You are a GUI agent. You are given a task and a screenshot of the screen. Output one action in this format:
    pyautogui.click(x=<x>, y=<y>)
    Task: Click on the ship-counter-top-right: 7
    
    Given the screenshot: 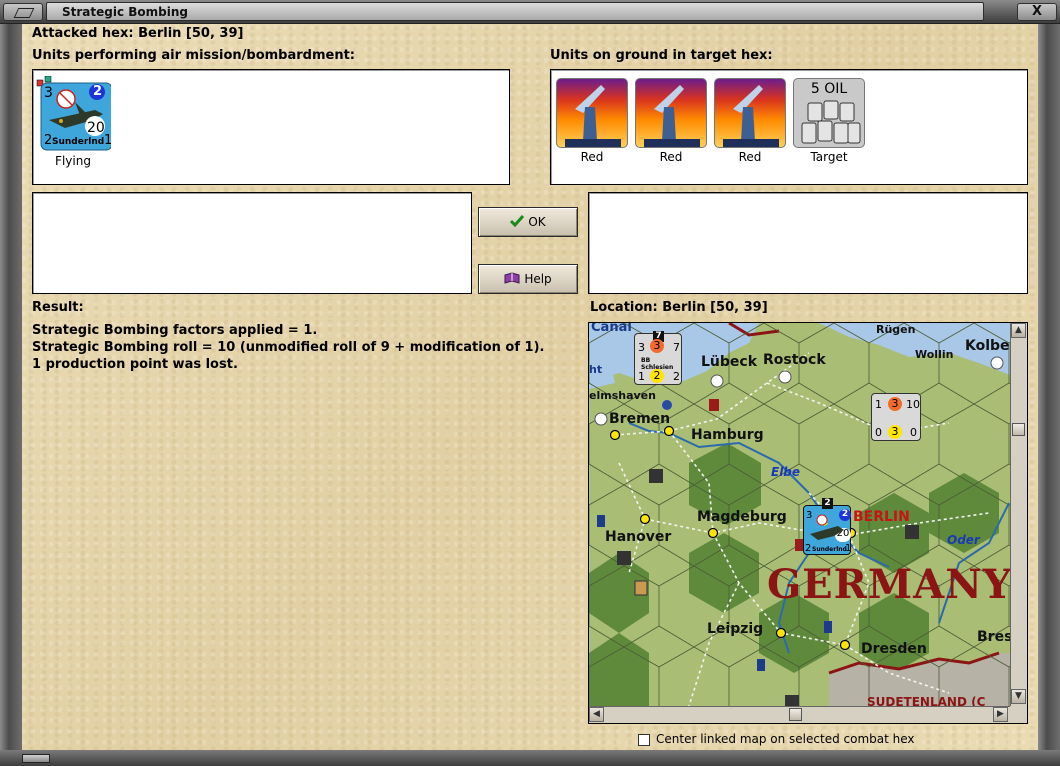 What is the action you would take?
    pyautogui.click(x=676, y=347)
    